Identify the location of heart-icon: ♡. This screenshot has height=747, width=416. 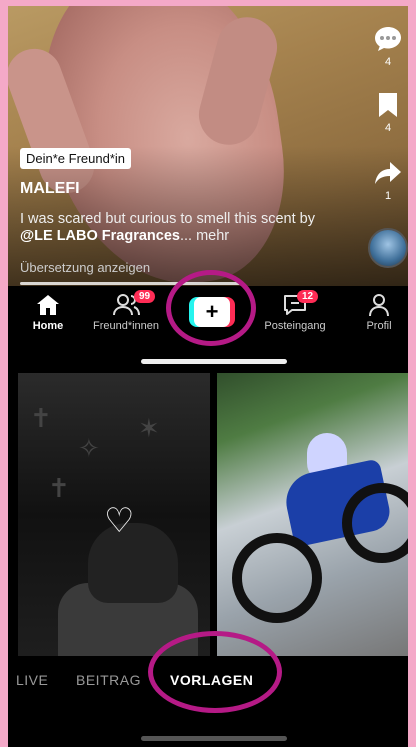
(119, 521).